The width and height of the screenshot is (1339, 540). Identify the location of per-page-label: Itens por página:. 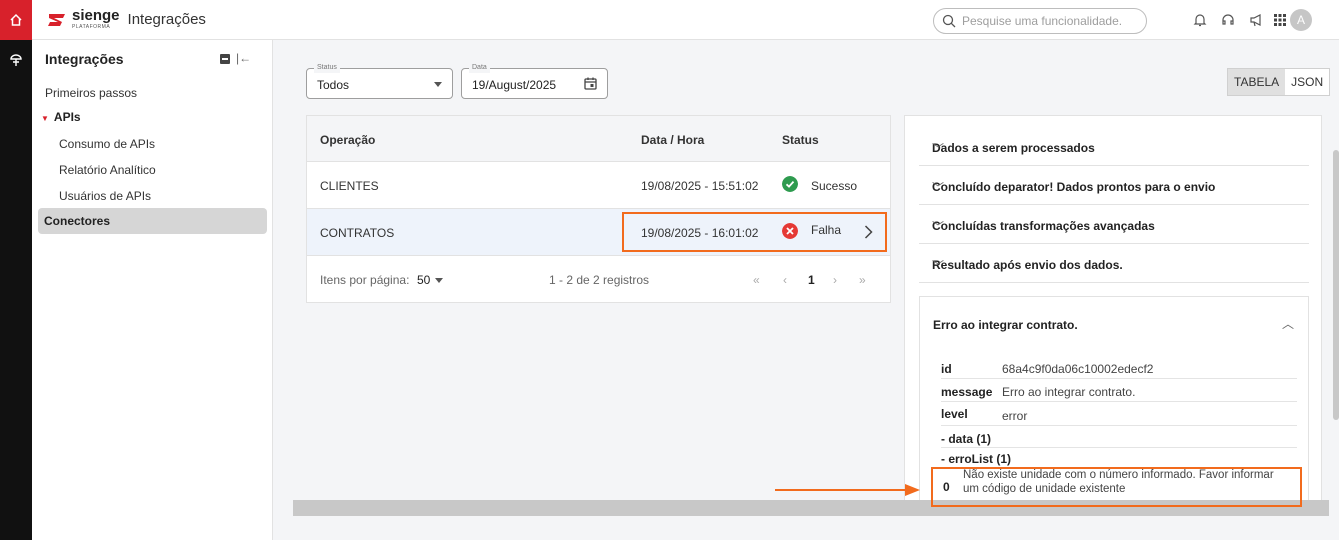
(365, 280).